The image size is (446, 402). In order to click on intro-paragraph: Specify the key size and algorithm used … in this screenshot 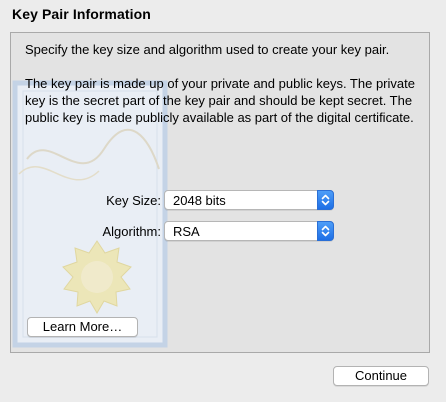, I will do `click(207, 49)`.